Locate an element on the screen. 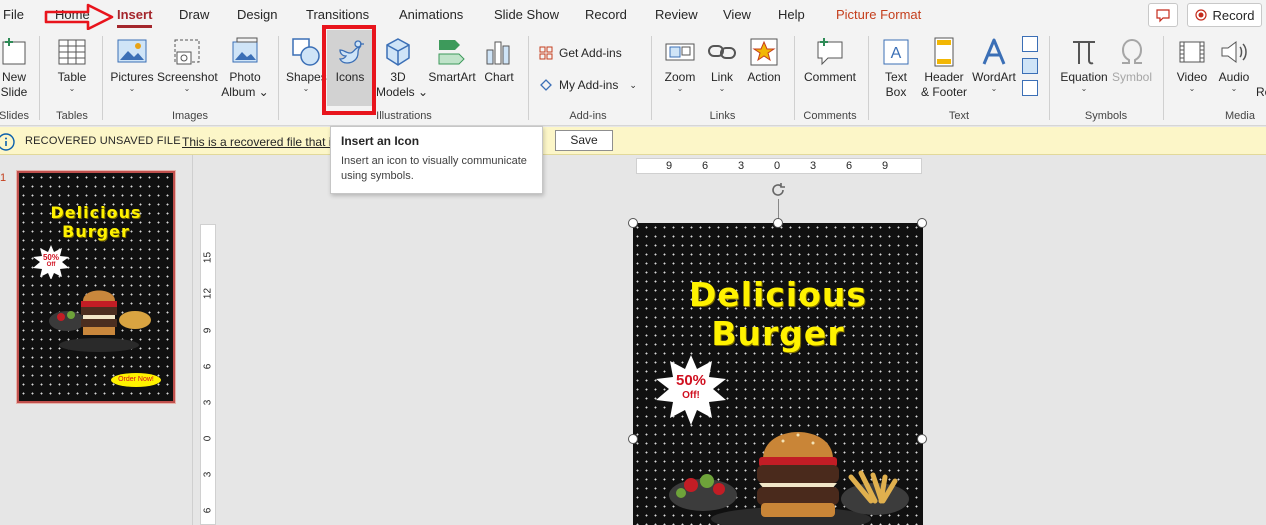  tab-record: Record is located at coordinates (606, 14).